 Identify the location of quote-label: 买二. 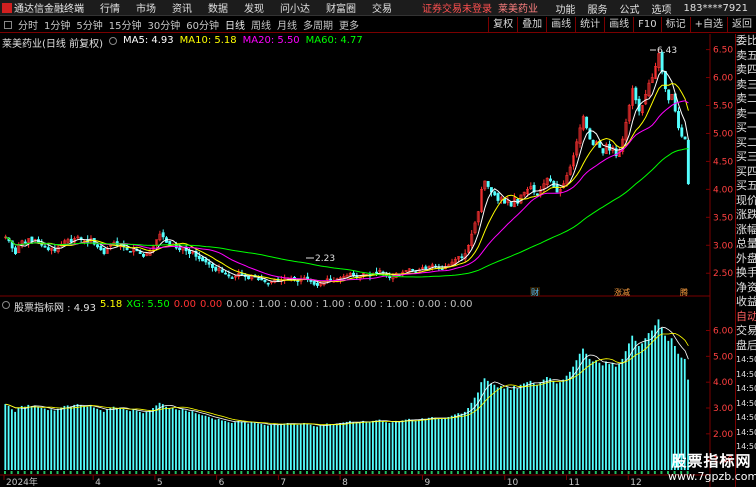
(746, 142).